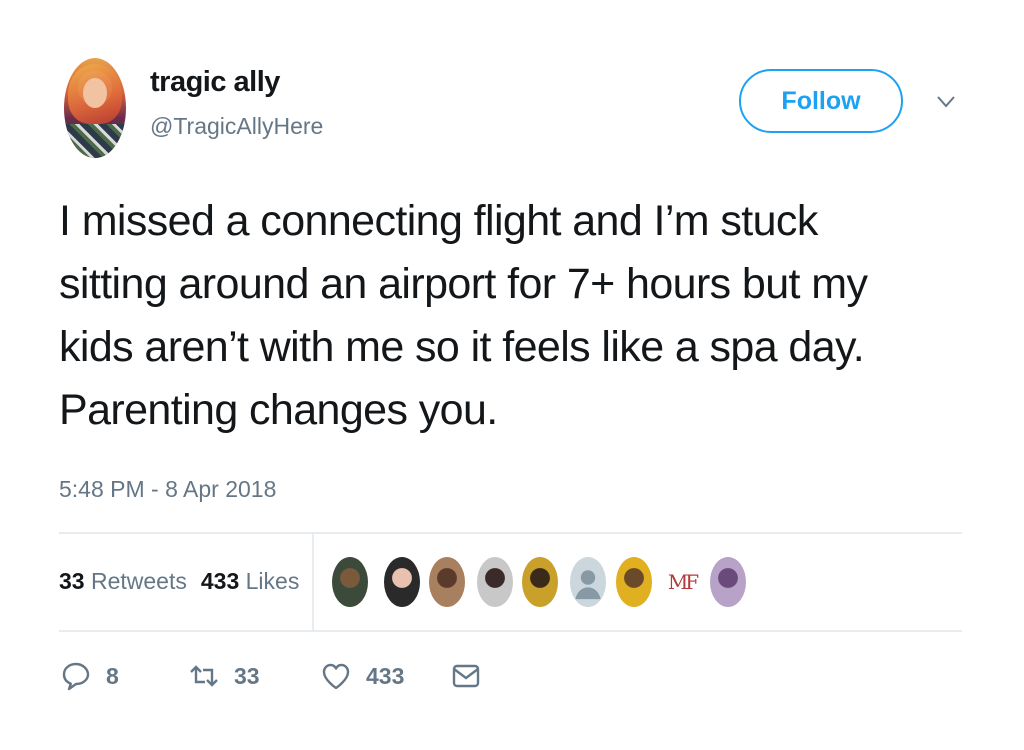 This screenshot has width=1024, height=750. I want to click on author-name: tragic ally, so click(215, 82).